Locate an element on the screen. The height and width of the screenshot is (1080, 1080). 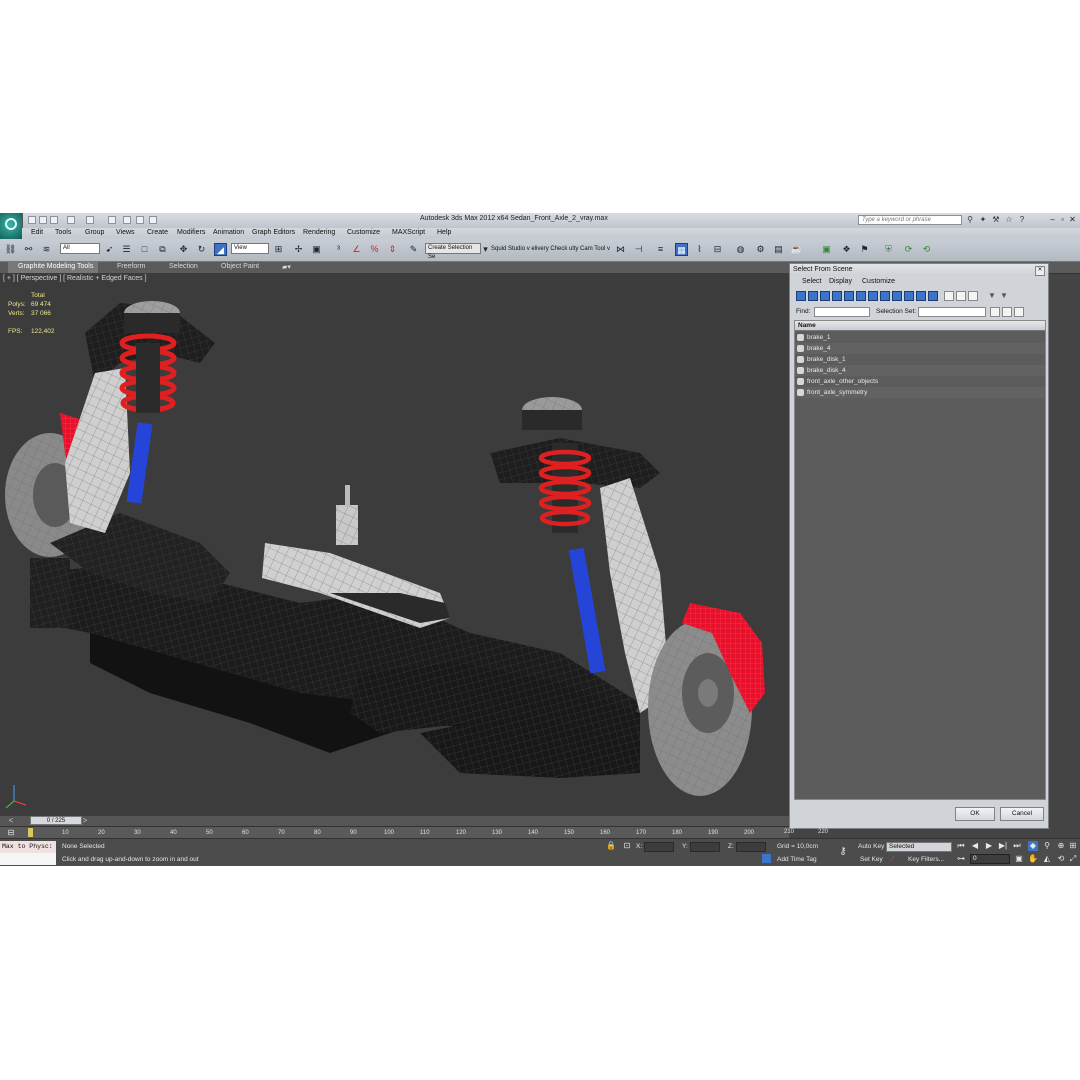
curve-editor-icon: ⌇ is located at coordinates (699, 249).